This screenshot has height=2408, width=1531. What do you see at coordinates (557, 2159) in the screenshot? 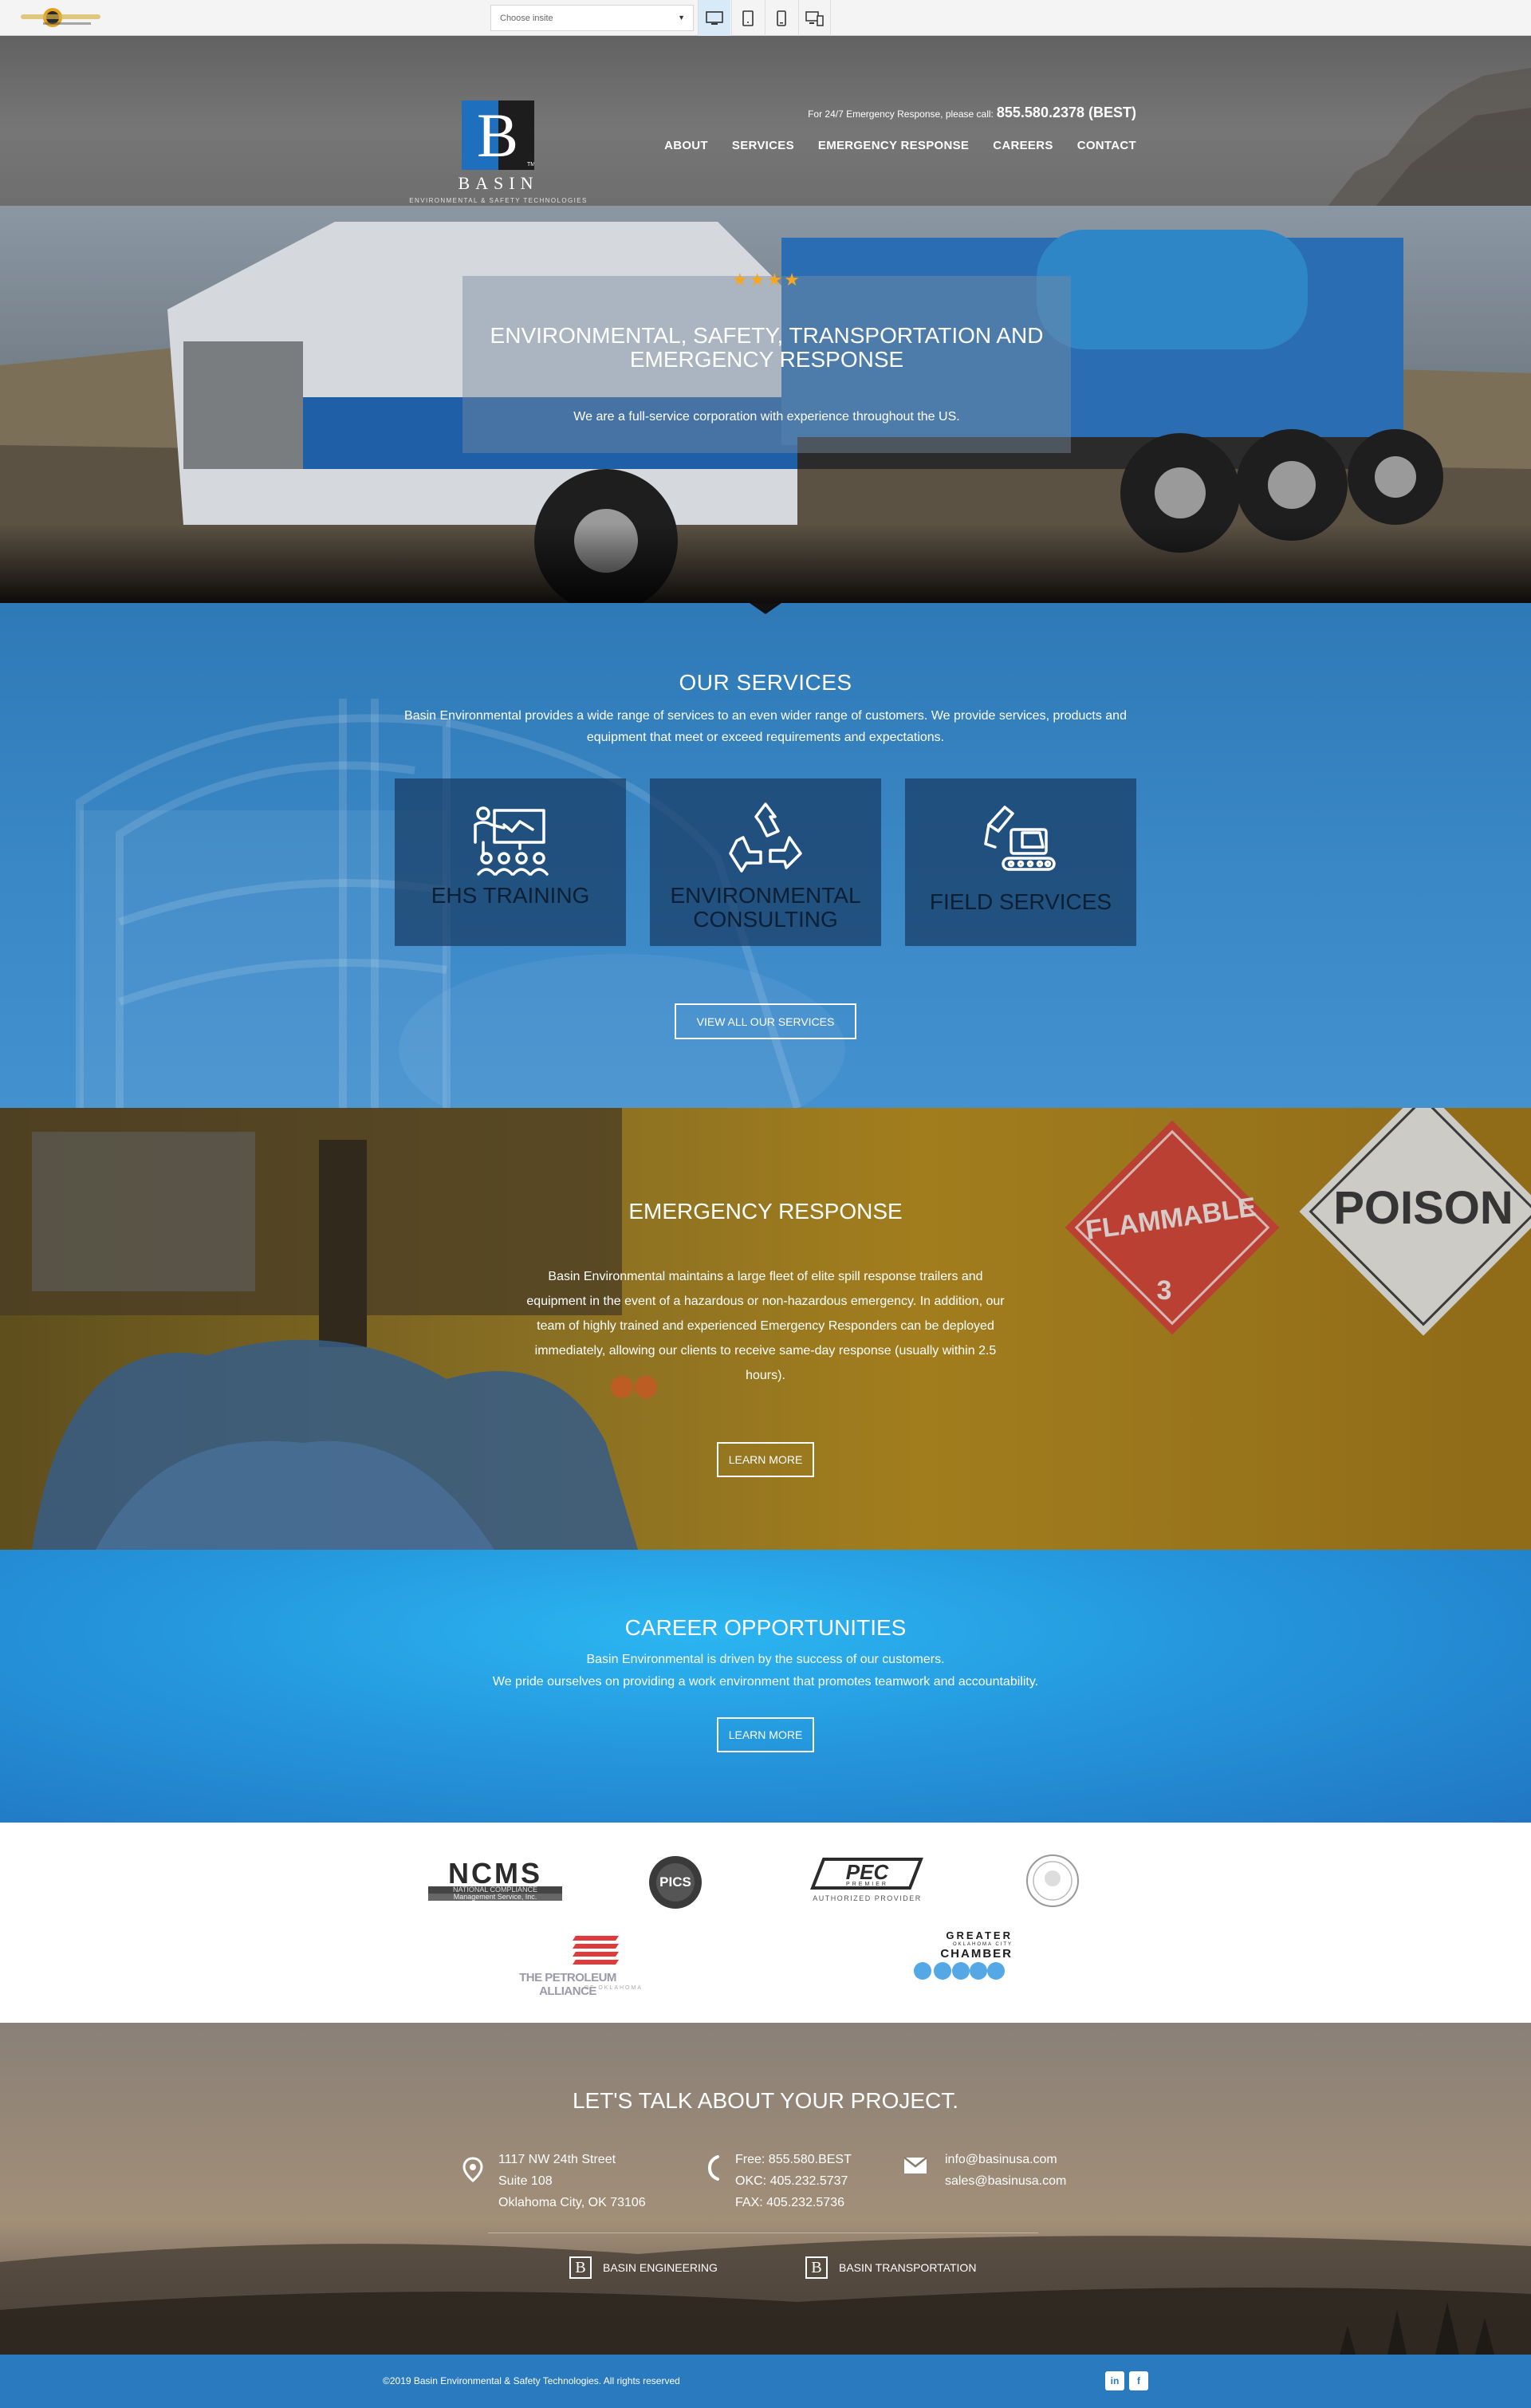
I see `address-line: 1117 NW 24th Street` at bounding box center [557, 2159].